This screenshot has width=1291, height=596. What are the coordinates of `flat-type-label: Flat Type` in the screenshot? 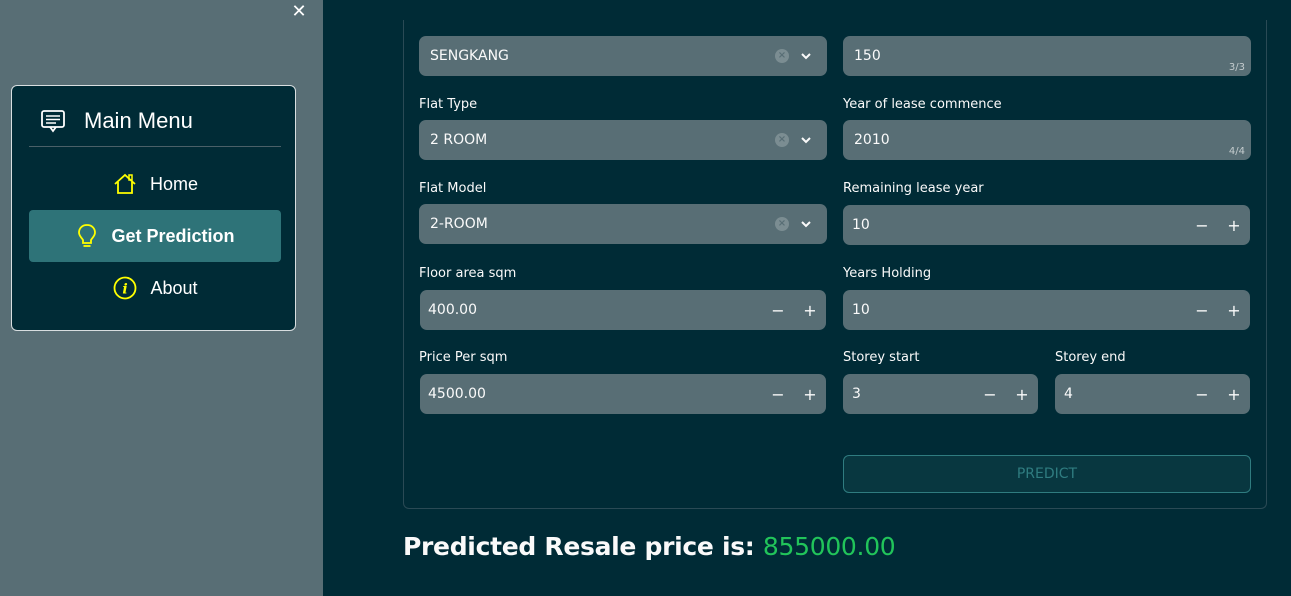 It's located at (448, 104).